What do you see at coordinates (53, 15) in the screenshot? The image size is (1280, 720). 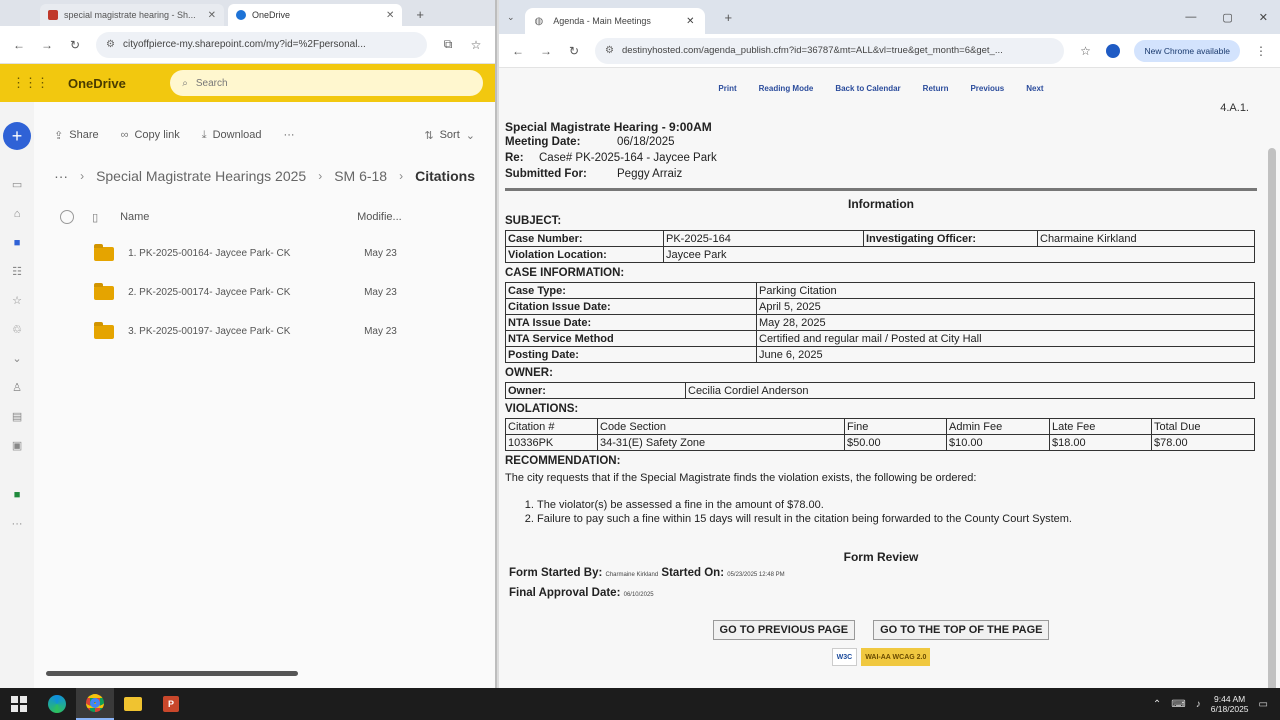 I see `sharepoint-favicon-icon` at bounding box center [53, 15].